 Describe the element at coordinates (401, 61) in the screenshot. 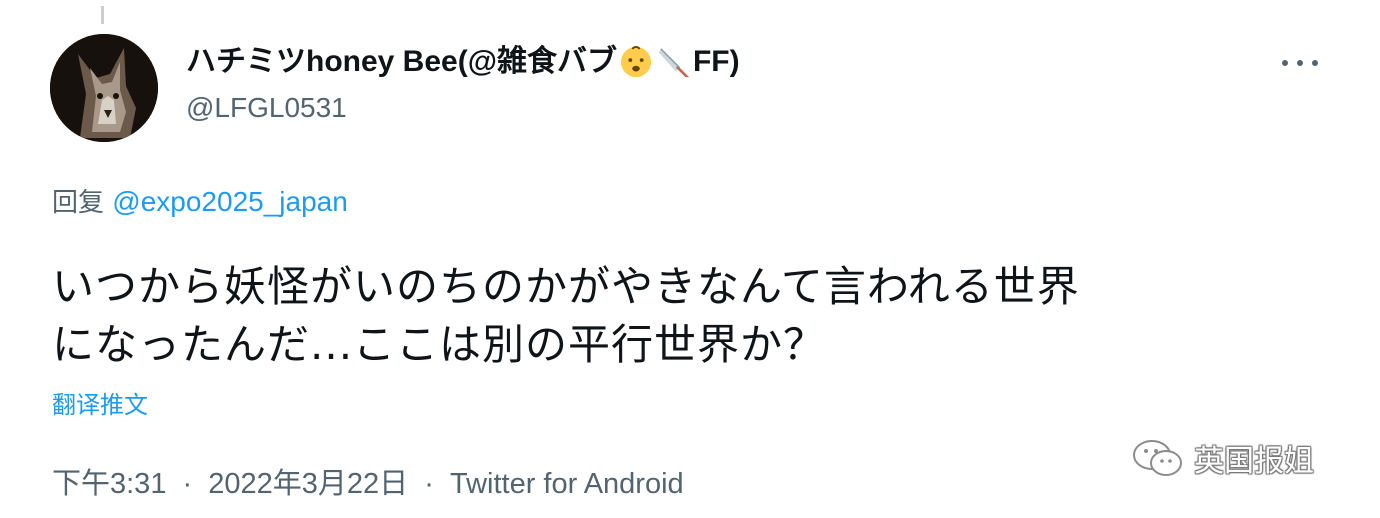

I see `author-name-text: ハチミツhoney Bee(@雑食バブ` at that location.